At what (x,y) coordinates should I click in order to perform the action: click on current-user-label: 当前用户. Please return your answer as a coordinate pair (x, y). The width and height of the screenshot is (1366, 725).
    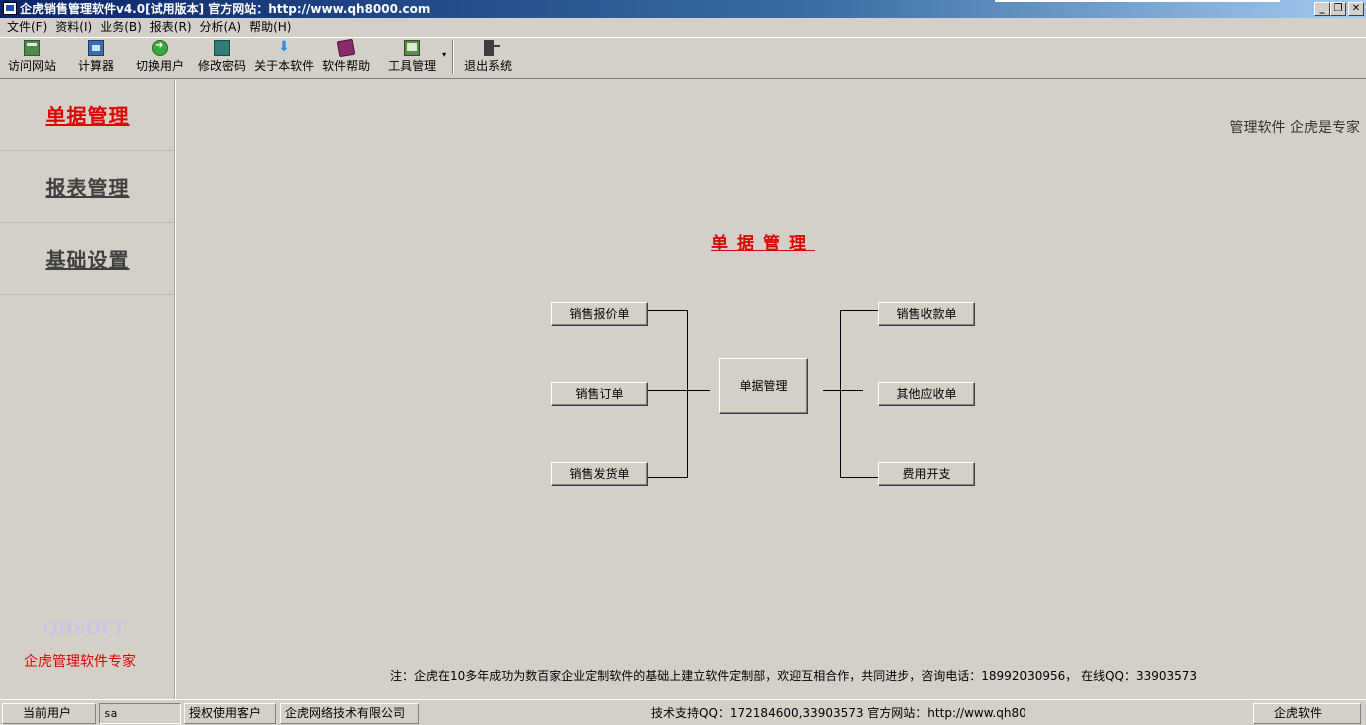
    Looking at the image, I should click on (49, 713).